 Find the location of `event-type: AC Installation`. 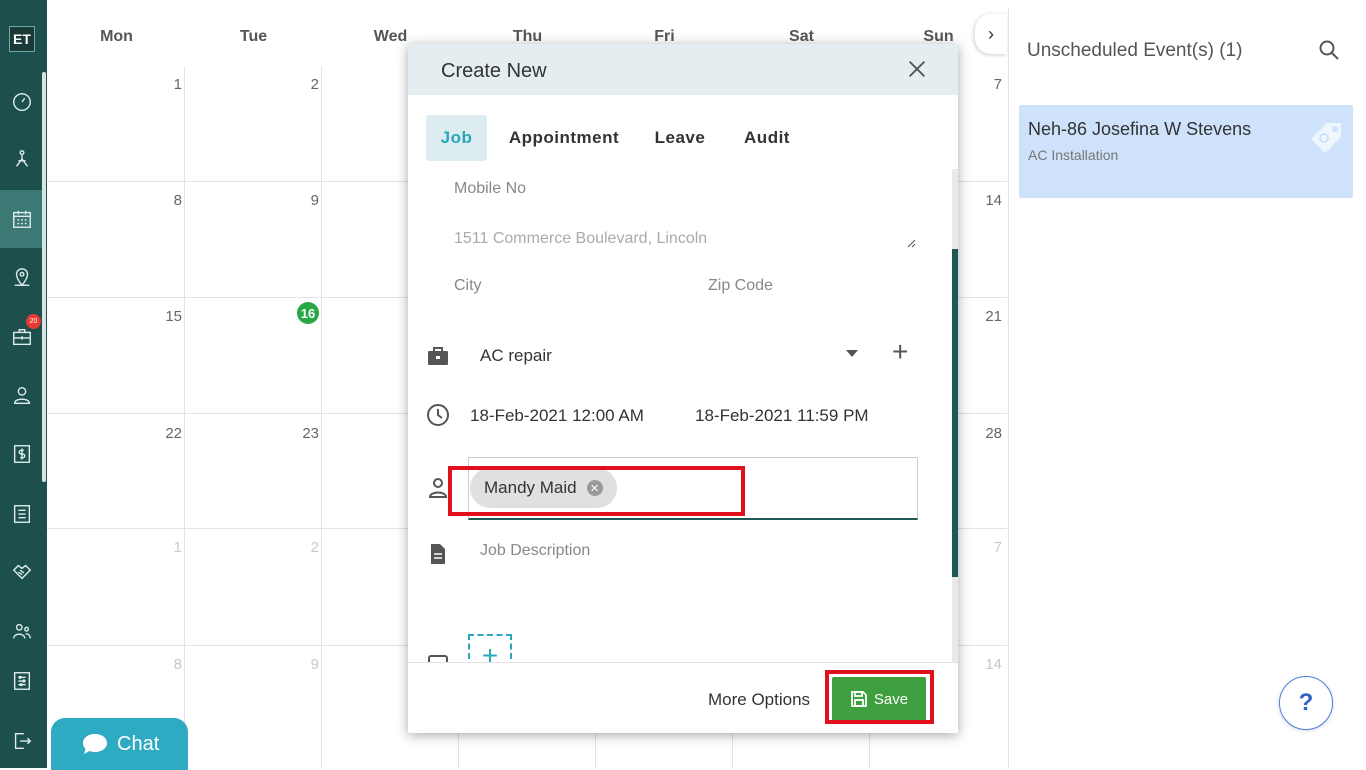

event-type: AC Installation is located at coordinates (1073, 155).